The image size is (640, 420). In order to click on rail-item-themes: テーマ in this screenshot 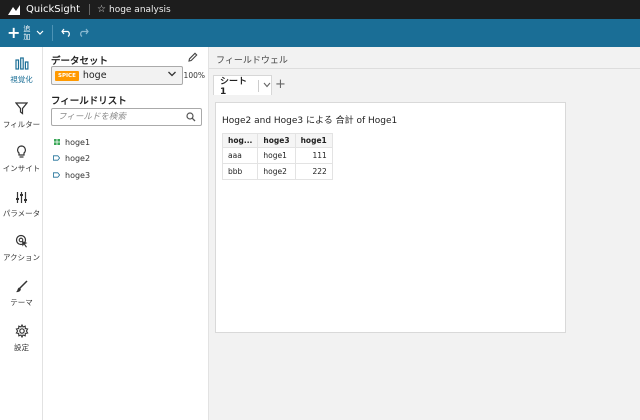, I will do `click(21, 298)`.